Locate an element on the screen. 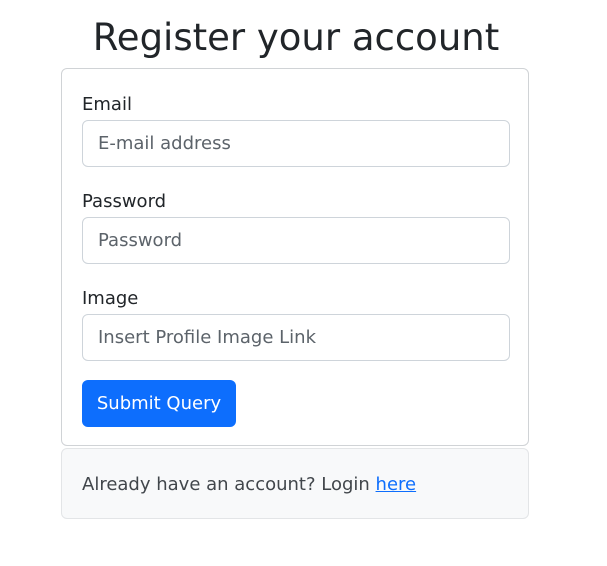  email-label: Email is located at coordinates (107, 104).